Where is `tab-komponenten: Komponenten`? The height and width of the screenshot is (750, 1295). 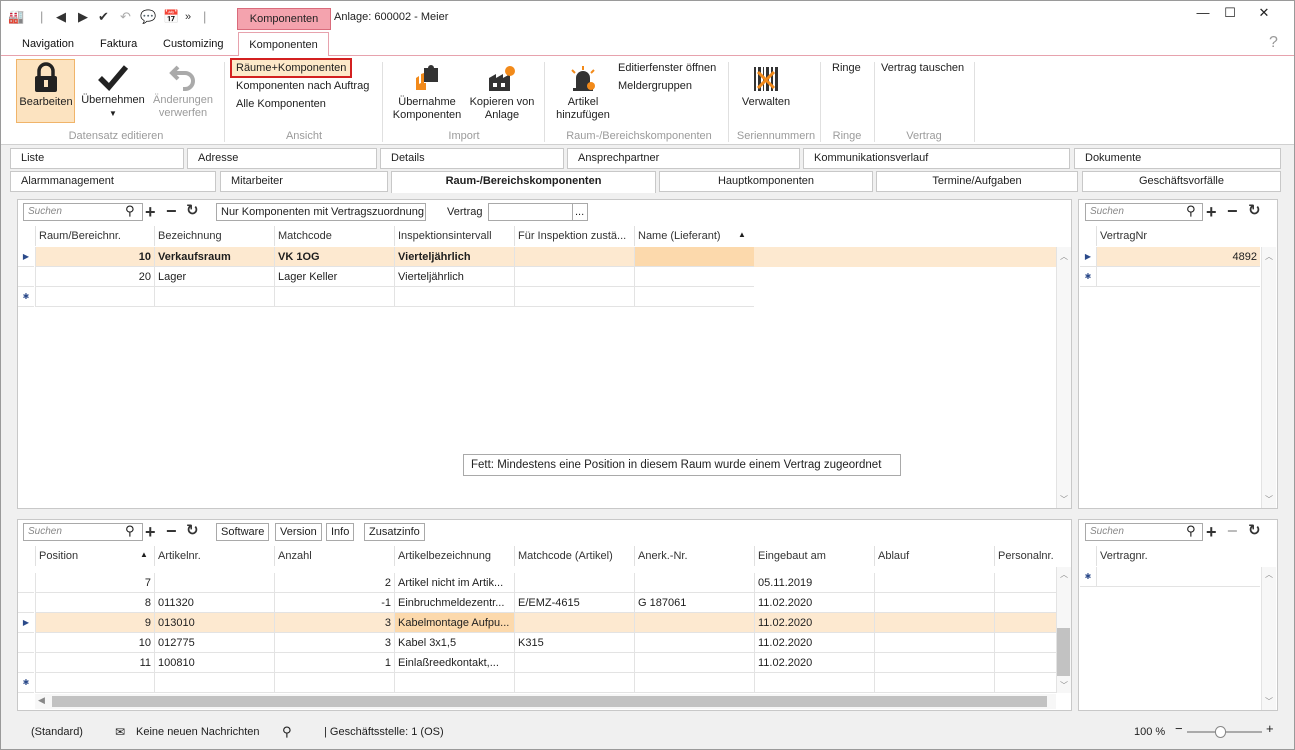
tab-komponenten: Komponenten is located at coordinates (283, 44).